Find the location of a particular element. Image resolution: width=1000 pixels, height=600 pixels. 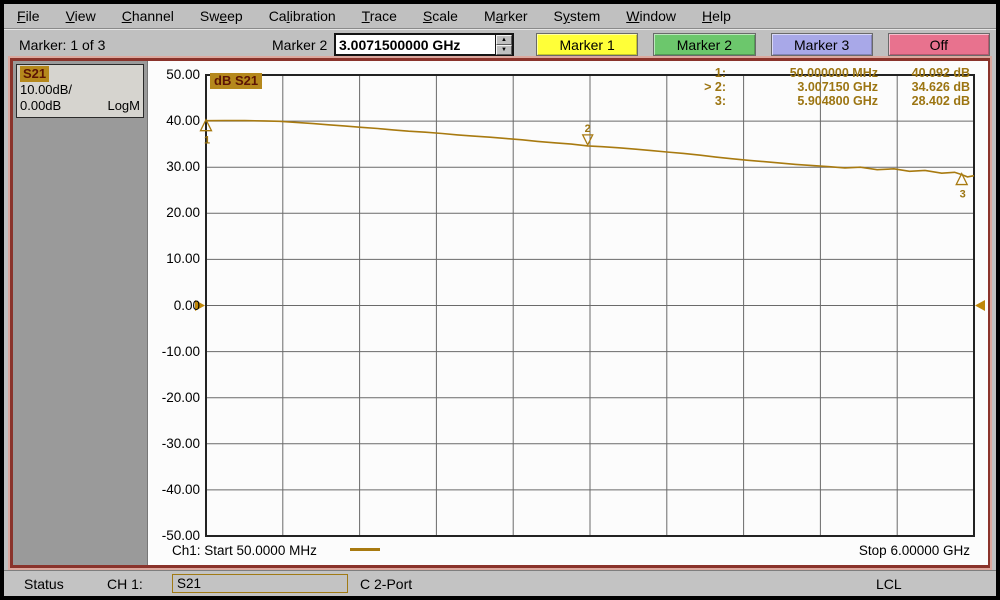

menu-marker: Marker is located at coordinates (506, 16).